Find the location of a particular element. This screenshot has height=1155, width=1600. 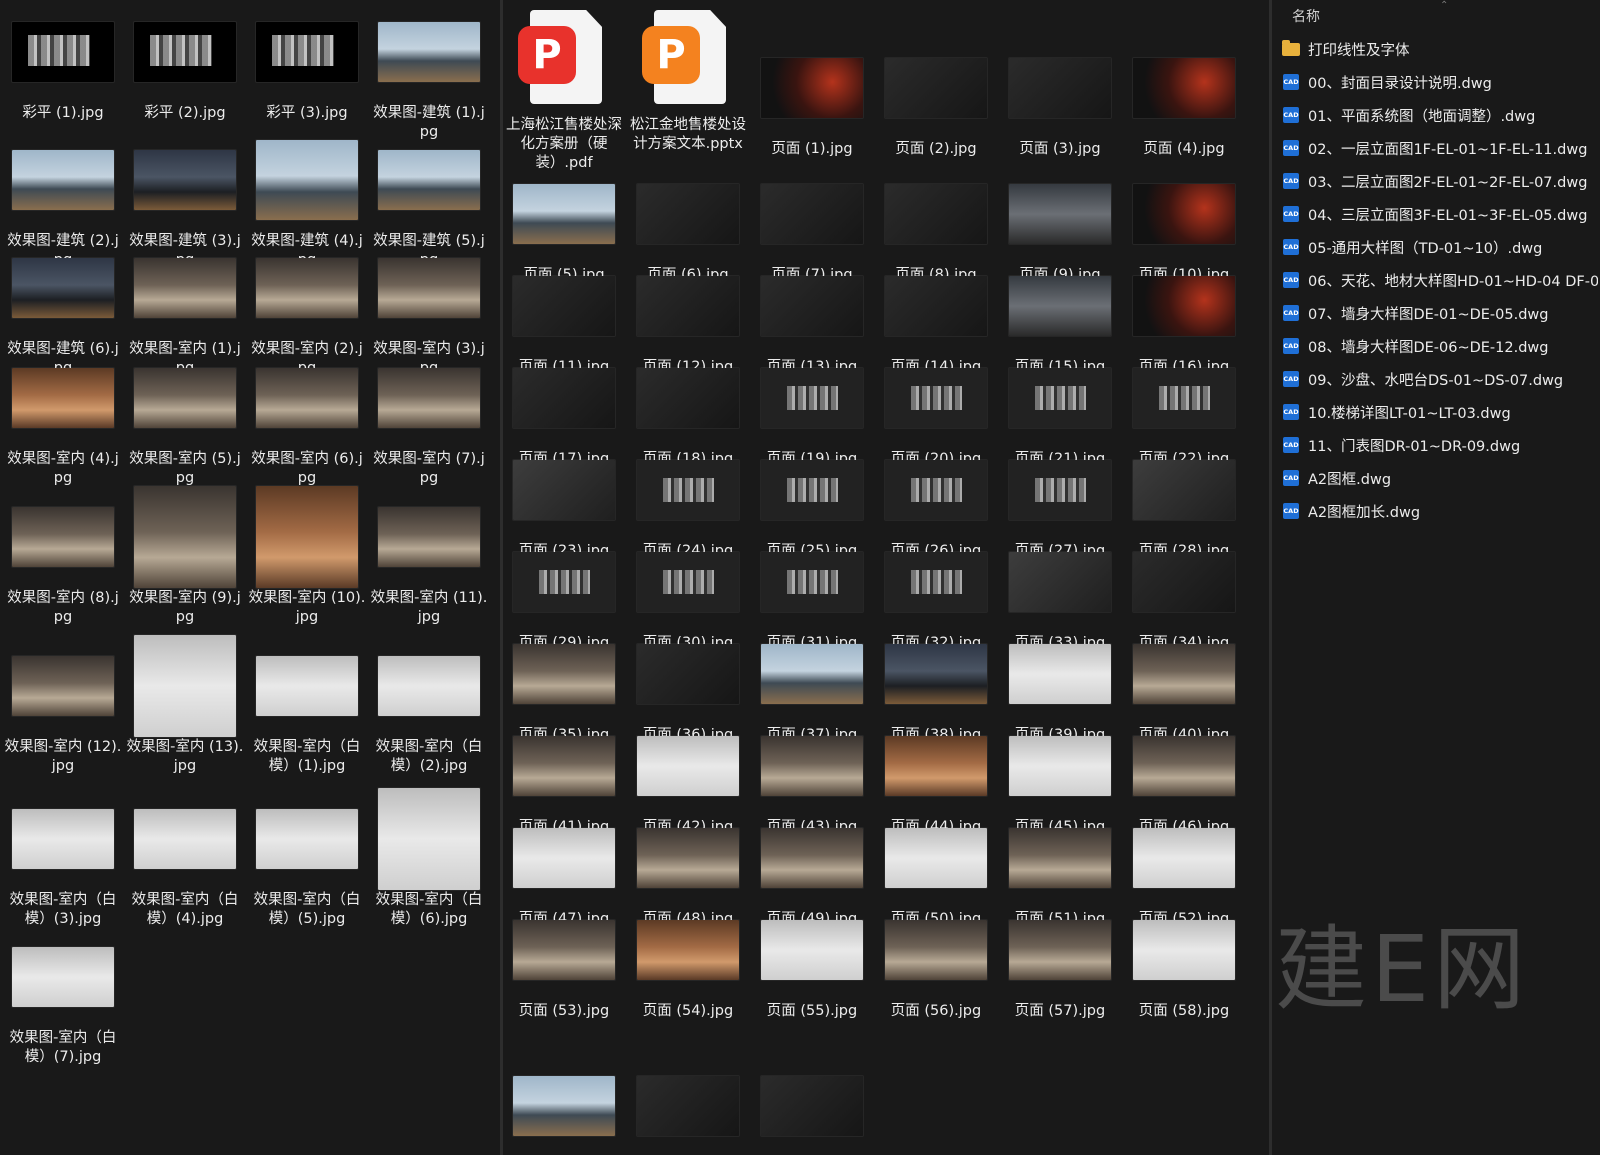

file-tile: 彩平 (1).jpg is located at coordinates (63, 61).